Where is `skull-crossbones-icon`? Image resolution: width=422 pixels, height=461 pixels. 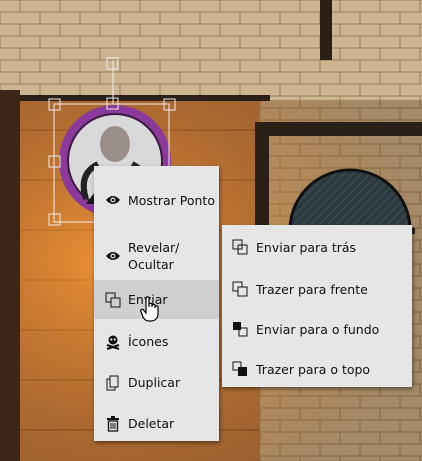
skull-crossbones-icon is located at coordinates (113, 342).